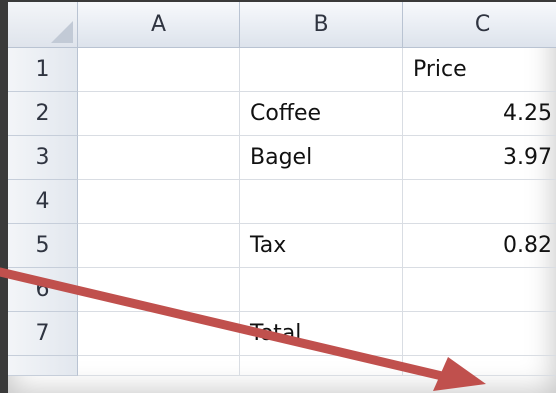  What do you see at coordinates (321, 366) in the screenshot?
I see `cell-b8-partial` at bounding box center [321, 366].